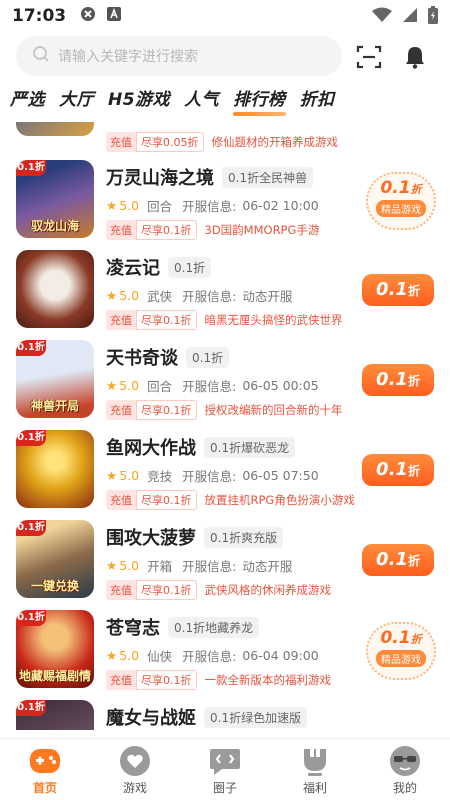 Image resolution: width=450 pixels, height=800 pixels. Describe the element at coordinates (135, 761) in the screenshot. I see `heart-bubble-icon` at that location.